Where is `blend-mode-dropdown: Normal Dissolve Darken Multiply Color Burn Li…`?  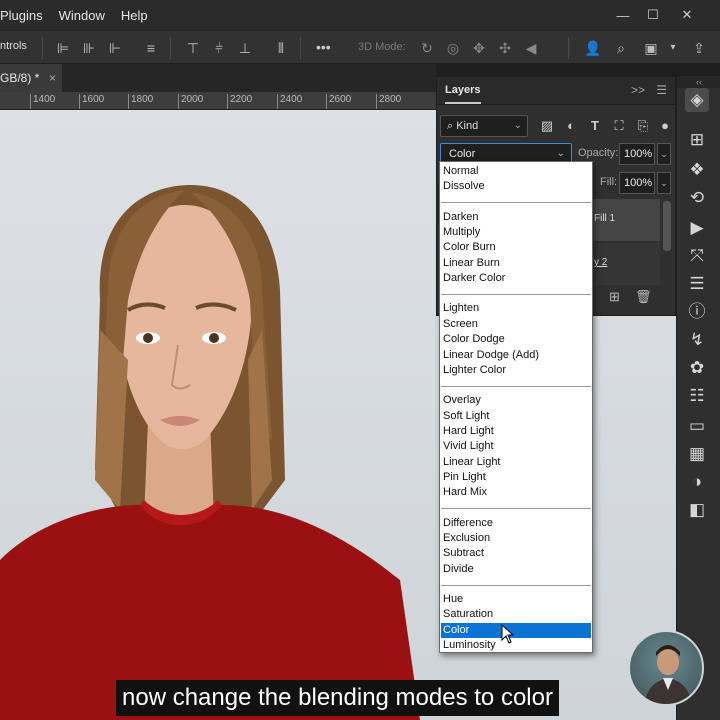
blend-mode-dropdown: Normal Dissolve Darken Multiply Color Burn Li… is located at coordinates (516, 407).